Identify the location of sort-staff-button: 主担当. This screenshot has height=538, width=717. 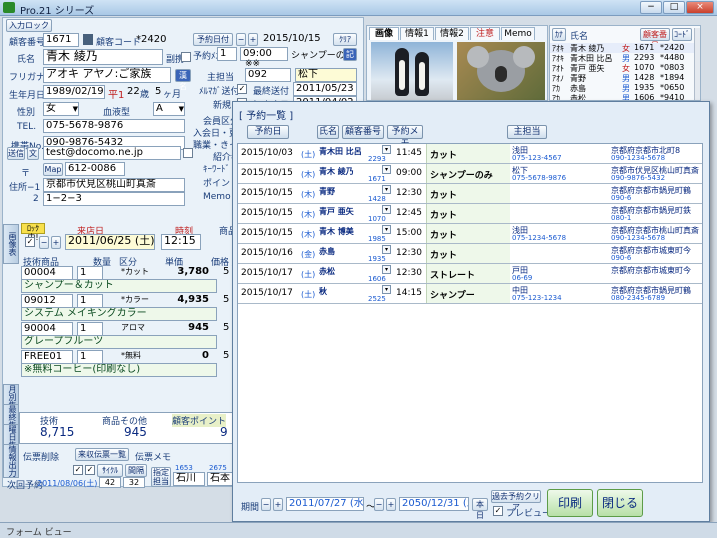
(527, 132).